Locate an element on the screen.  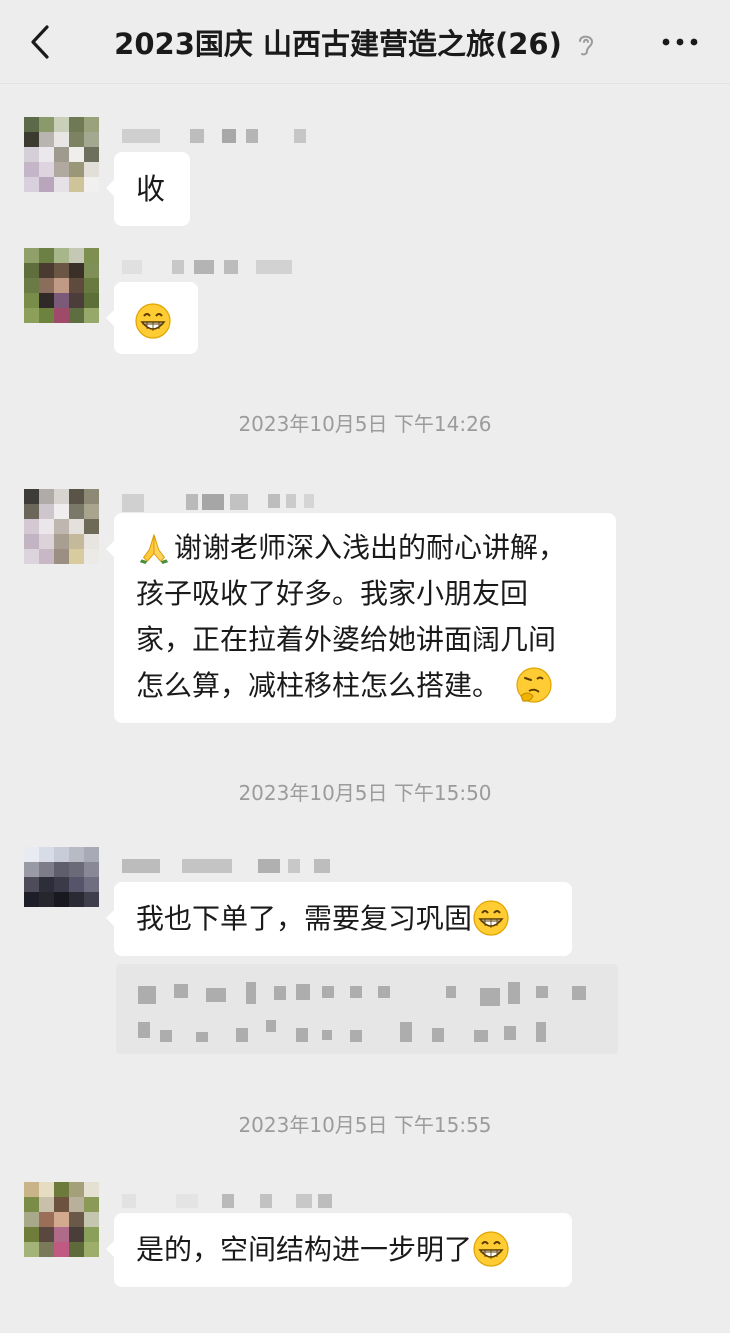
message-text: 我也下单了，需要复习巩固 is located at coordinates (304, 918).